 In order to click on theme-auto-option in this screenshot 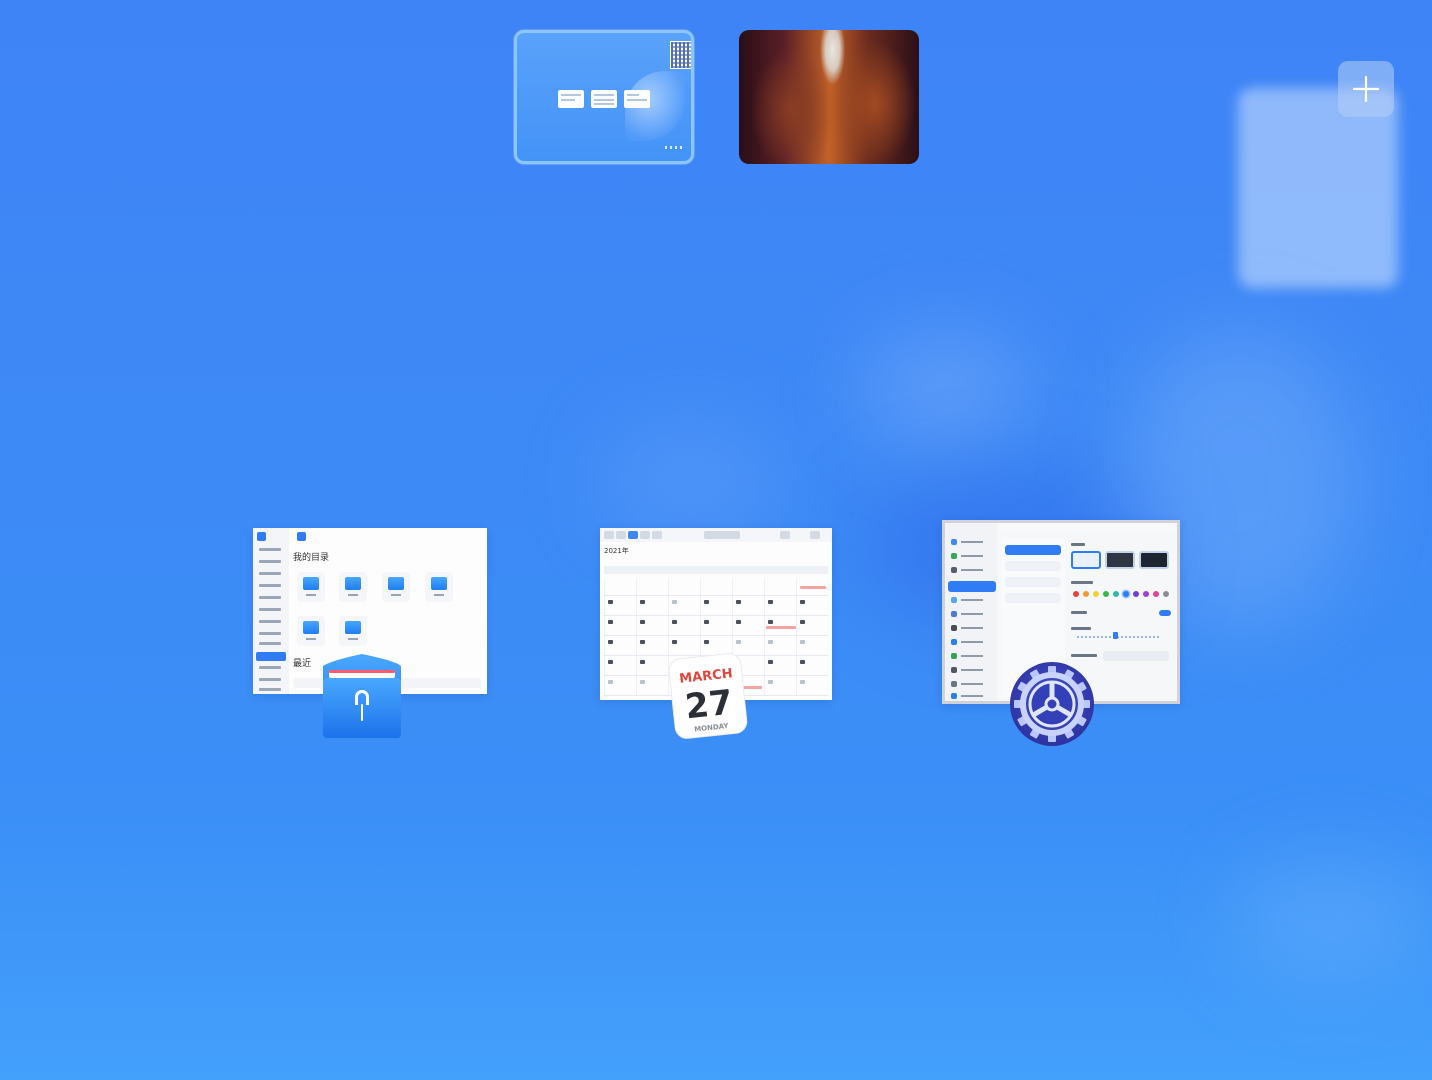, I will do `click(1120, 560)`.